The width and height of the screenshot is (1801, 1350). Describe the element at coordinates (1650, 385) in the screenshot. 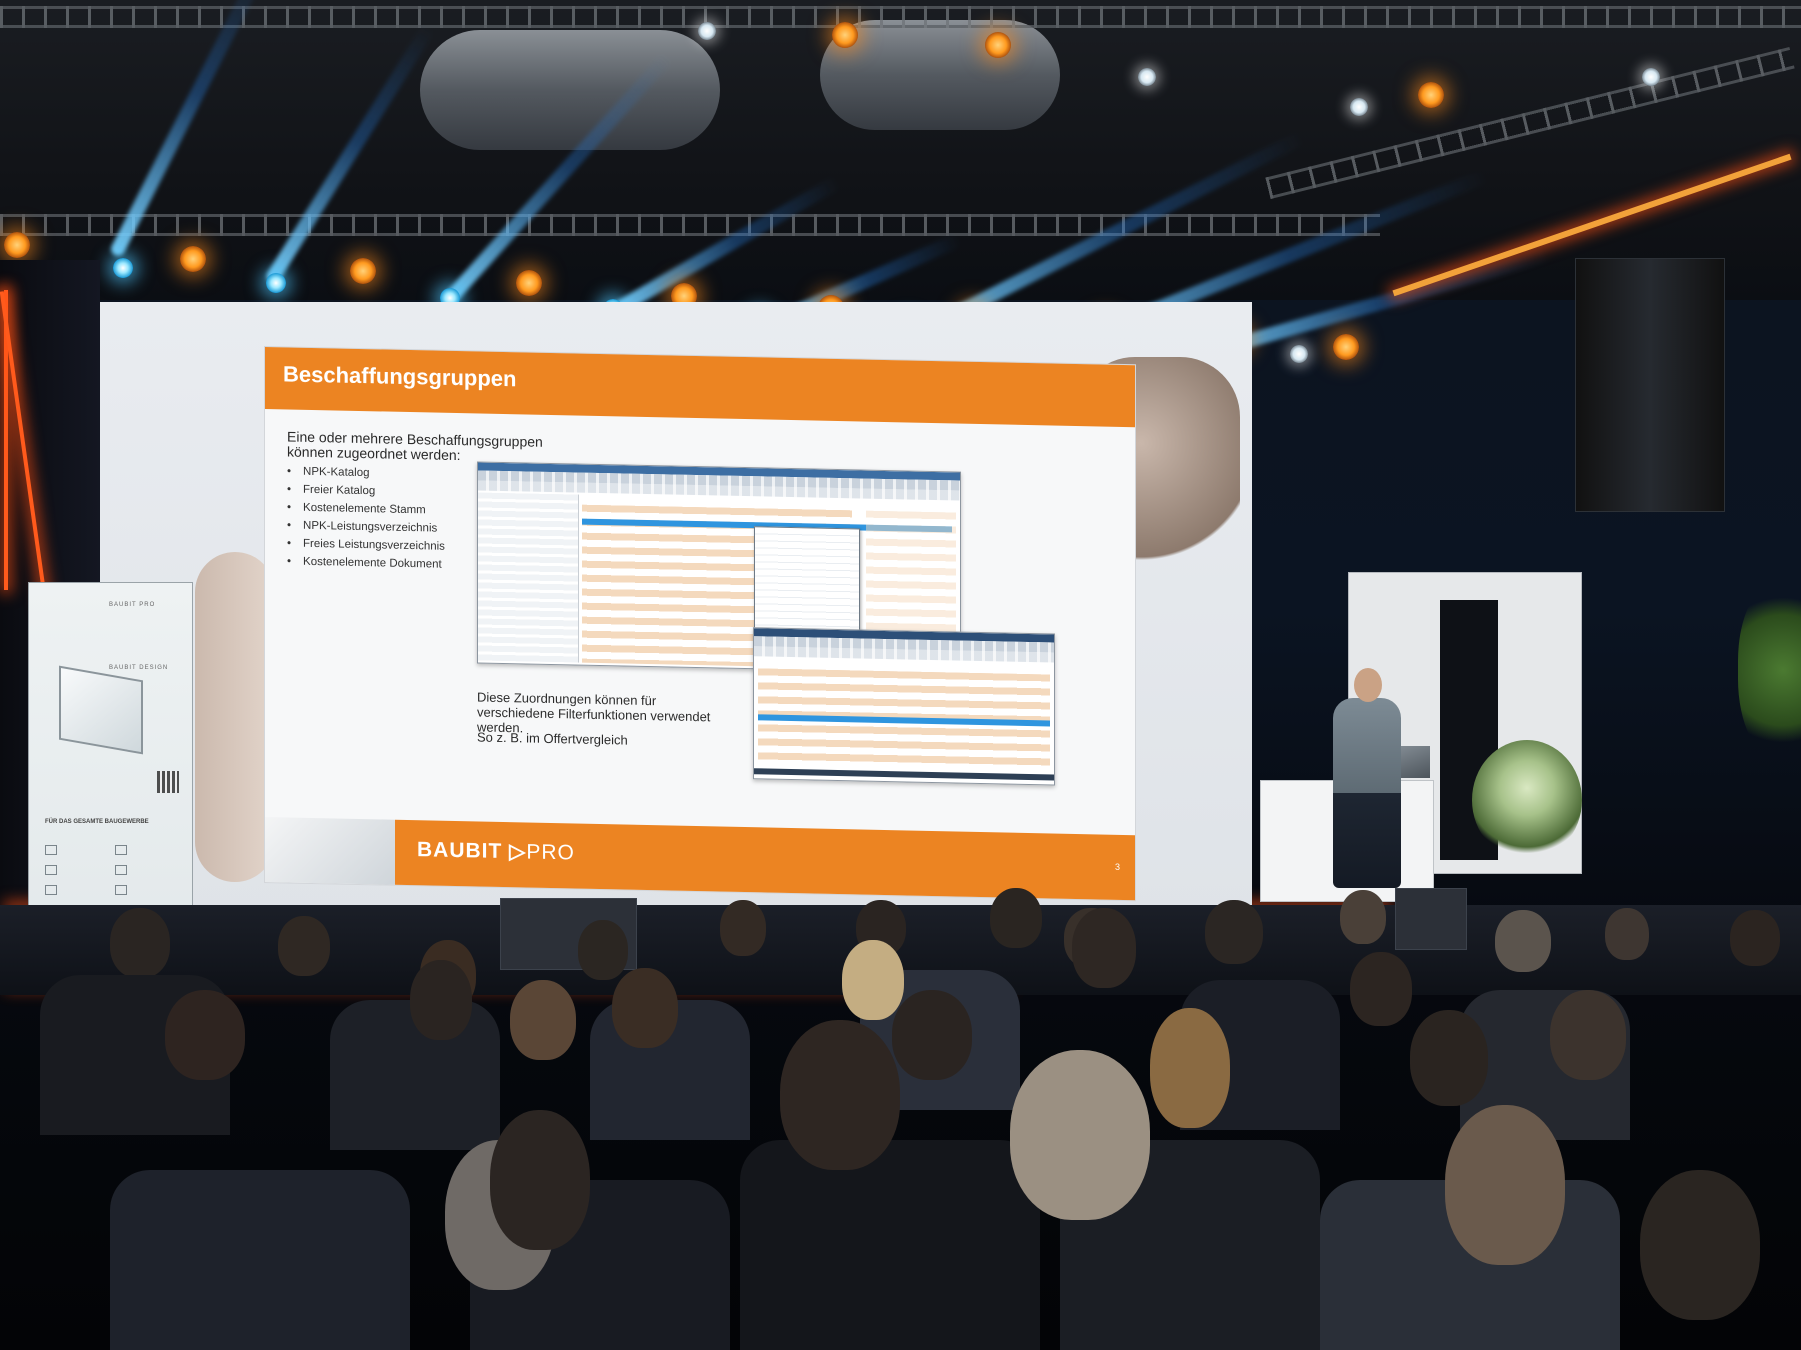

I see `line-array-speaker` at that location.